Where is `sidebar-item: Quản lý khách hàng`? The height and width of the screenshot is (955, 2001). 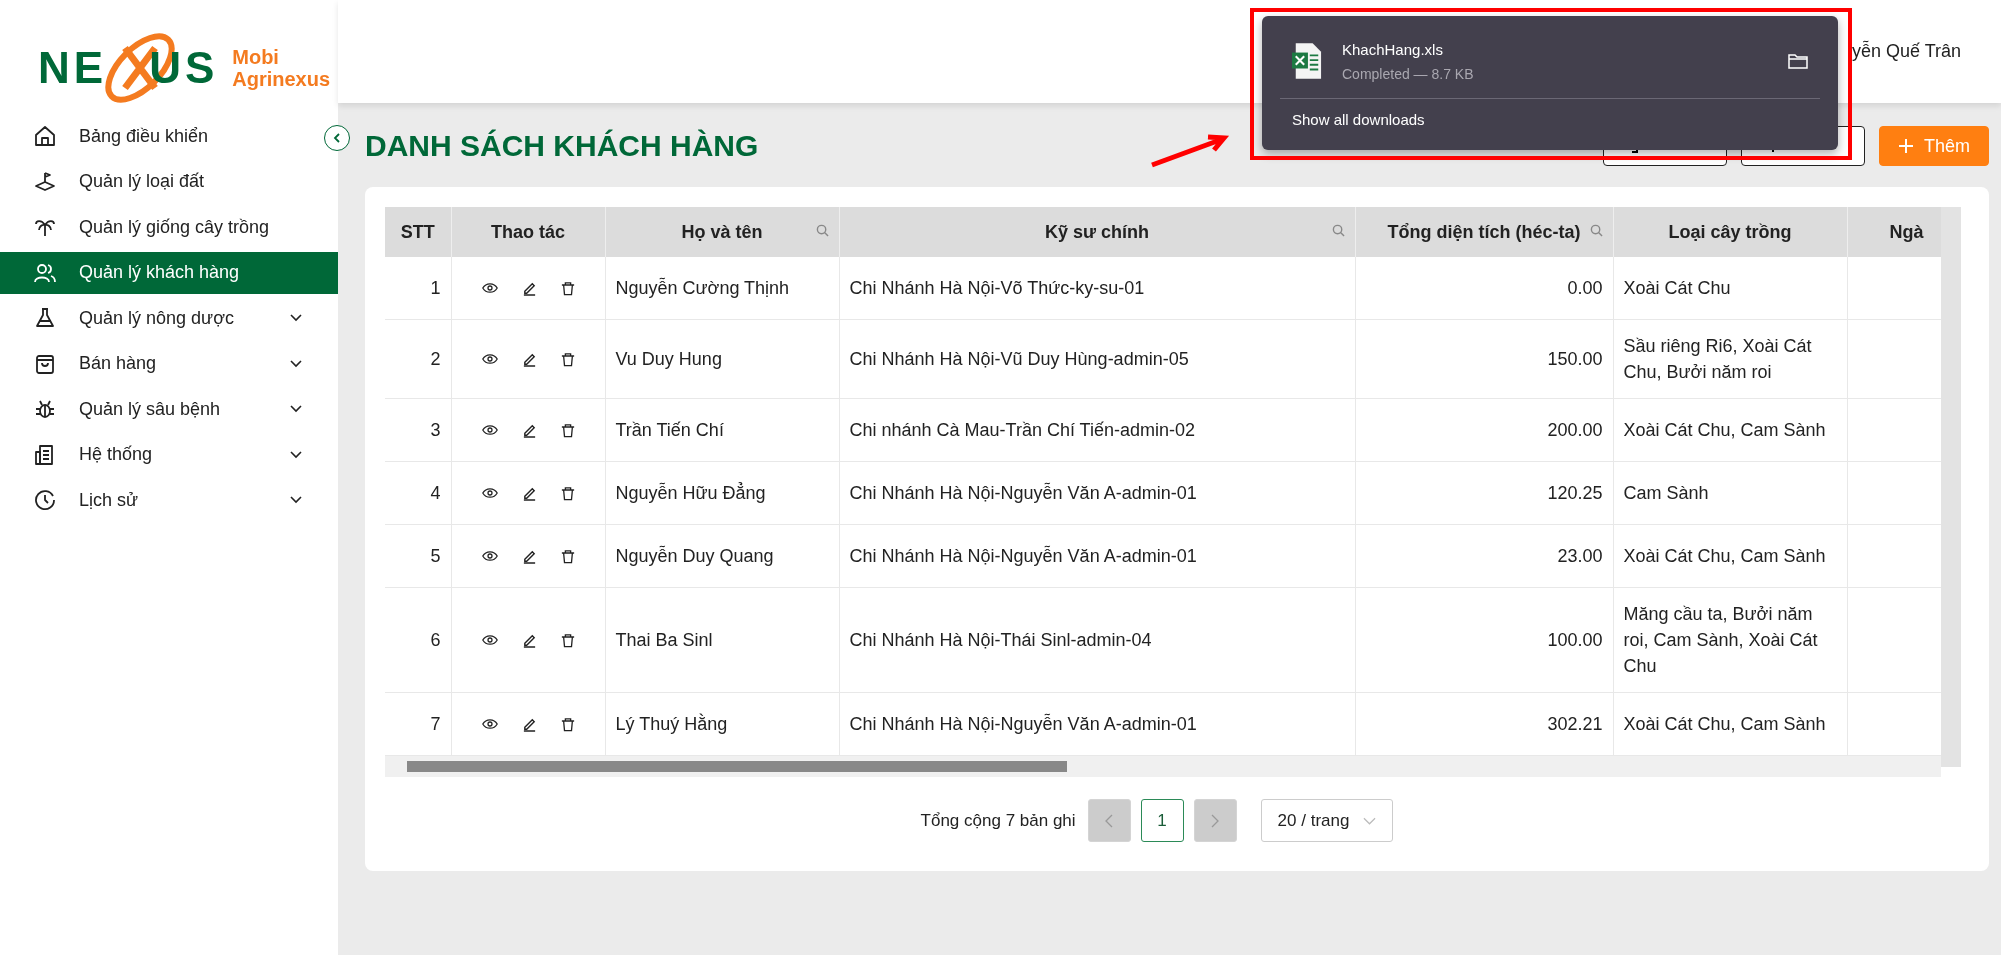 sidebar-item: Quản lý khách hàng is located at coordinates (169, 272).